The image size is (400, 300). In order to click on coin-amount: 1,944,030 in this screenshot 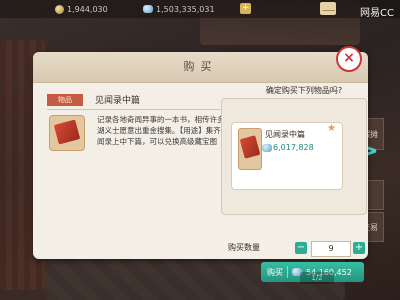, I will do `click(87, 9)`.